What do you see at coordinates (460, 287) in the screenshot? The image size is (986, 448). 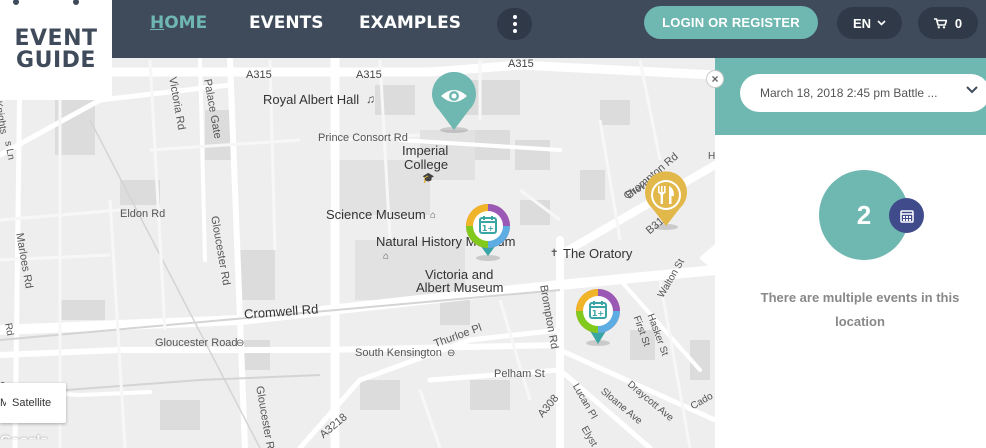 I see `map-label-albert-museum: Albert Museum` at bounding box center [460, 287].